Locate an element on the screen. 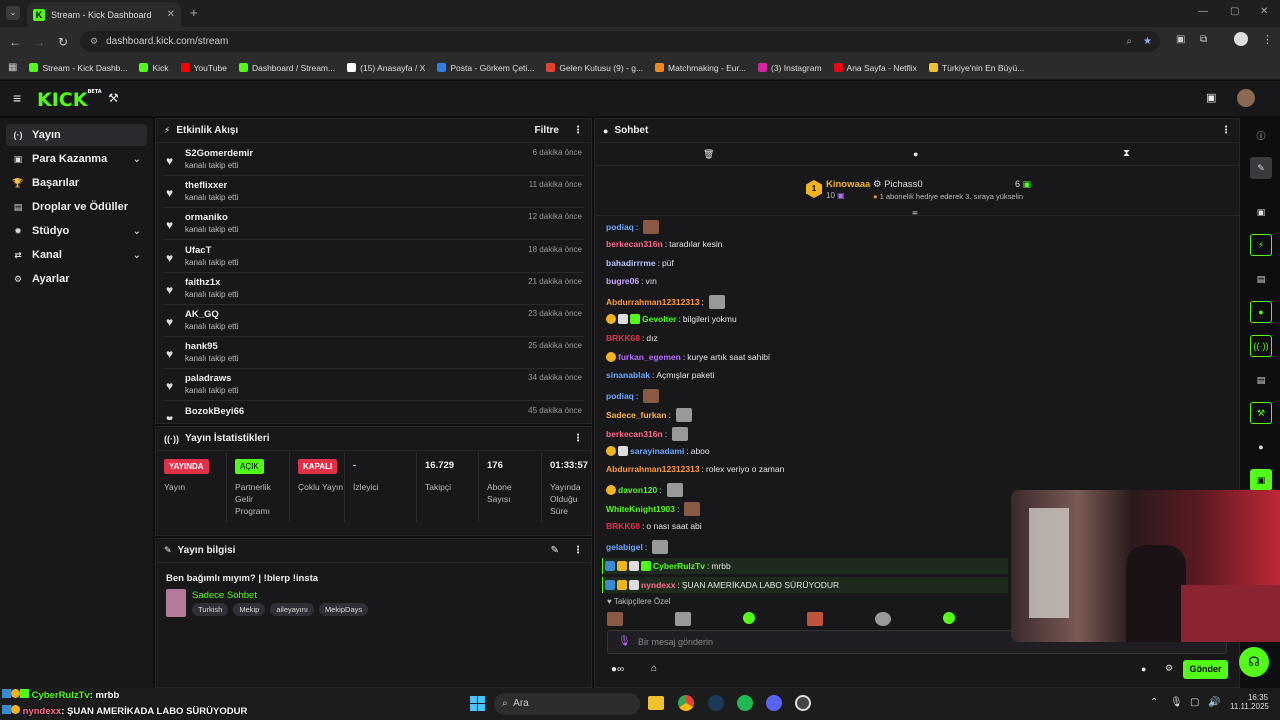 Image resolution: width=1280 pixels, height=720 pixels. forward-icon: → is located at coordinates (39, 42).